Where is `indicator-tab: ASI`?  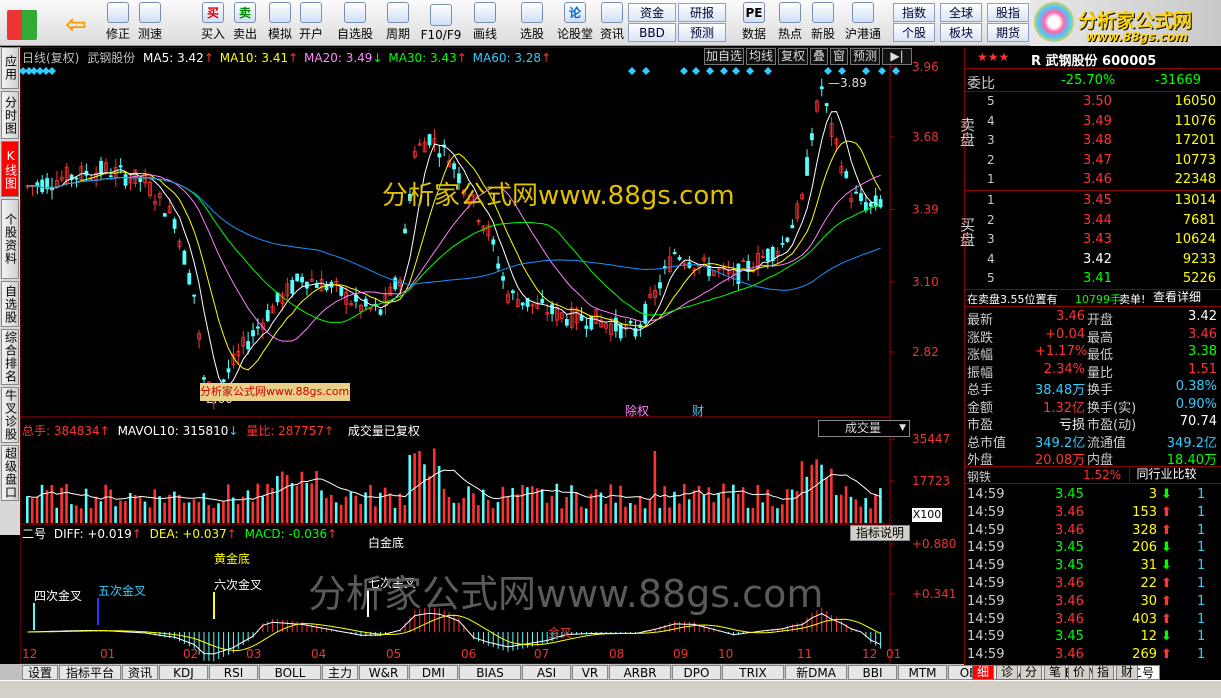 indicator-tab: ASI is located at coordinates (546, 672).